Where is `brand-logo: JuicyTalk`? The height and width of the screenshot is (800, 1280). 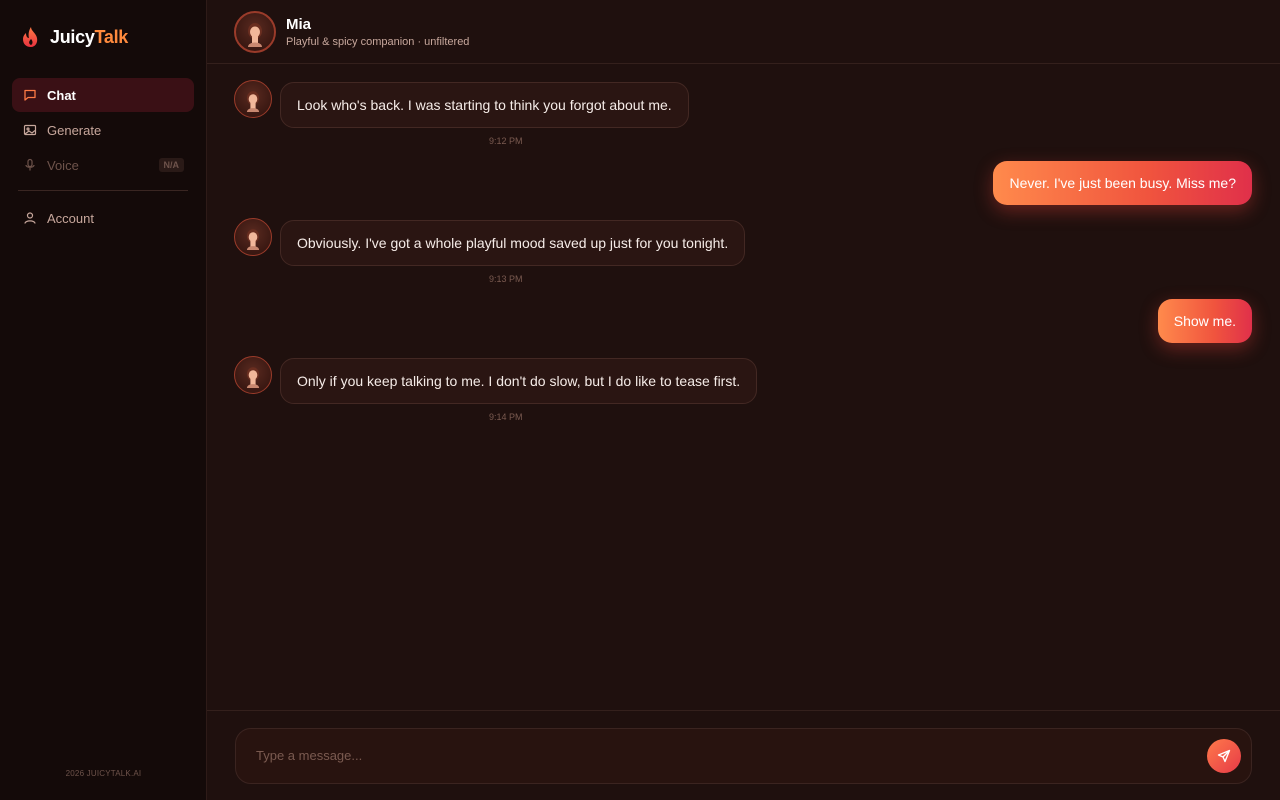 brand-logo: JuicyTalk is located at coordinates (103, 37).